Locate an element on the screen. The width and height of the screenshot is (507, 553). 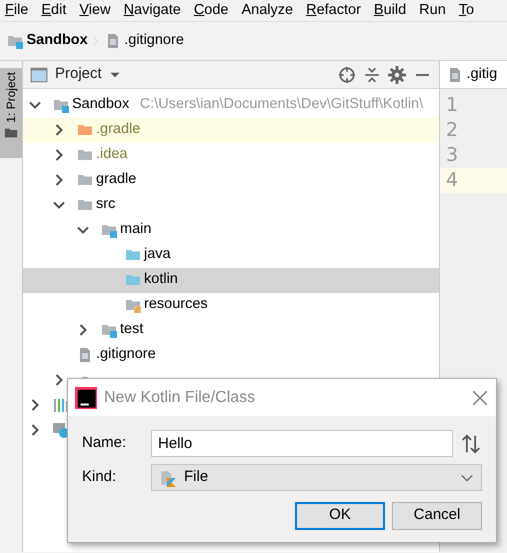
field-label: Name: is located at coordinates (105, 443).